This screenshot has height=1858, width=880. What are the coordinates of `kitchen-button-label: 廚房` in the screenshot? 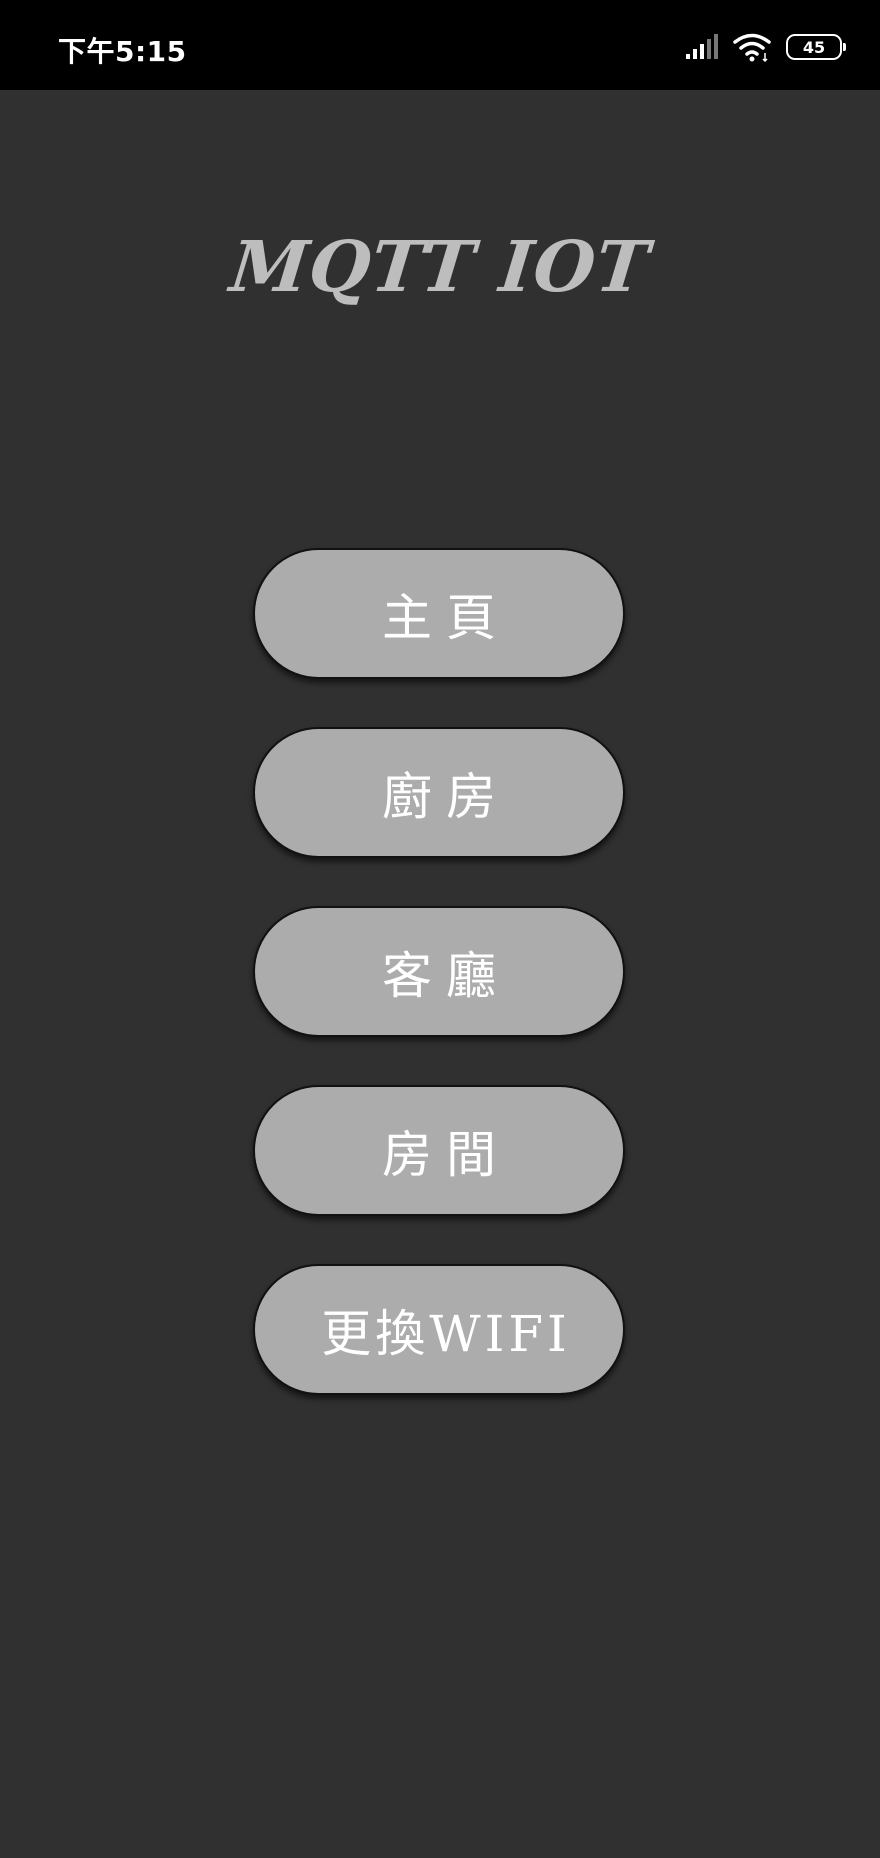 It's located at (446, 796).